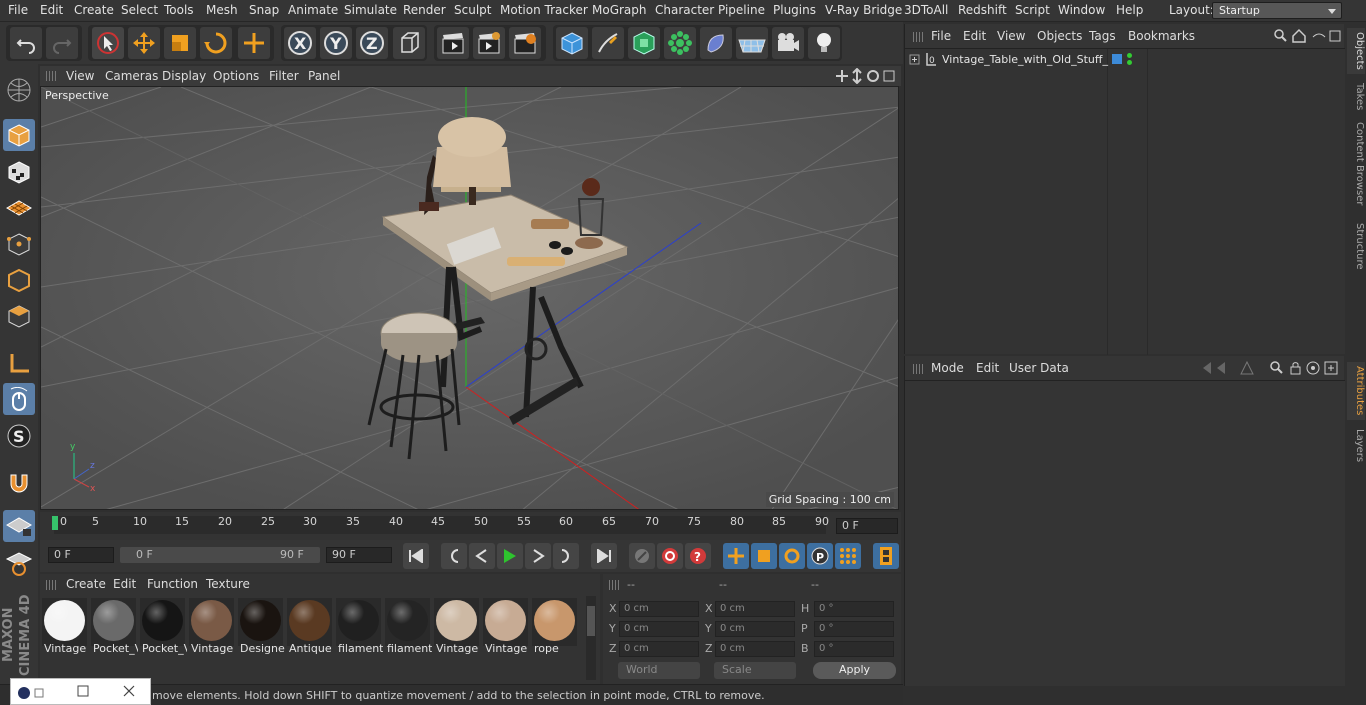 The image size is (1366, 705). Describe the element at coordinates (359, 555) in the screenshot. I see `end-frame-field: 90 F` at that location.